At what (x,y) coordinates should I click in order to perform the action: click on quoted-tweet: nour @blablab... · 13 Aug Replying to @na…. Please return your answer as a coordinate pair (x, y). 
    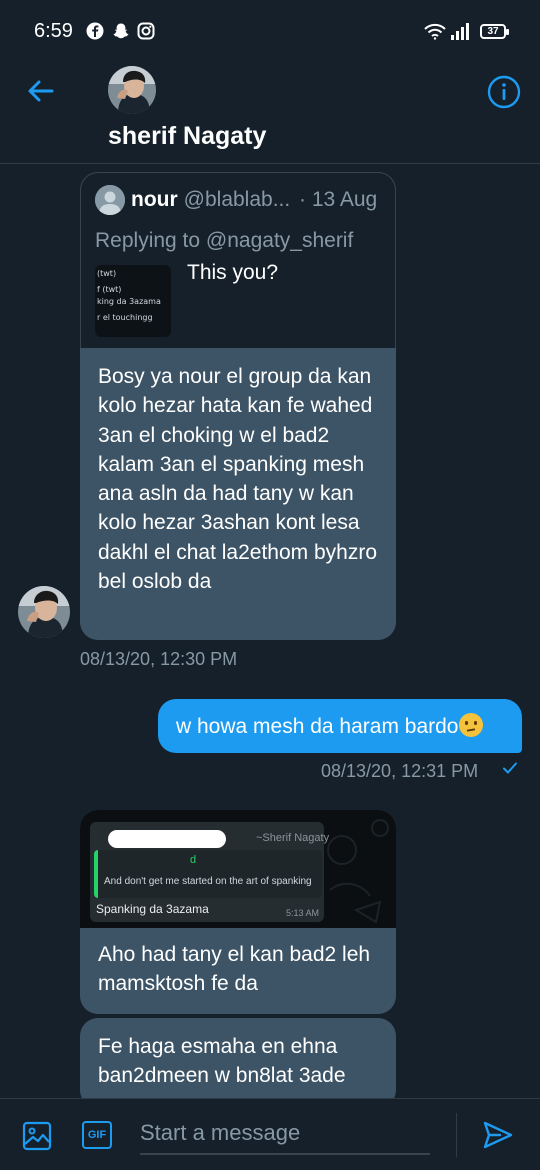
    Looking at the image, I should click on (238, 260).